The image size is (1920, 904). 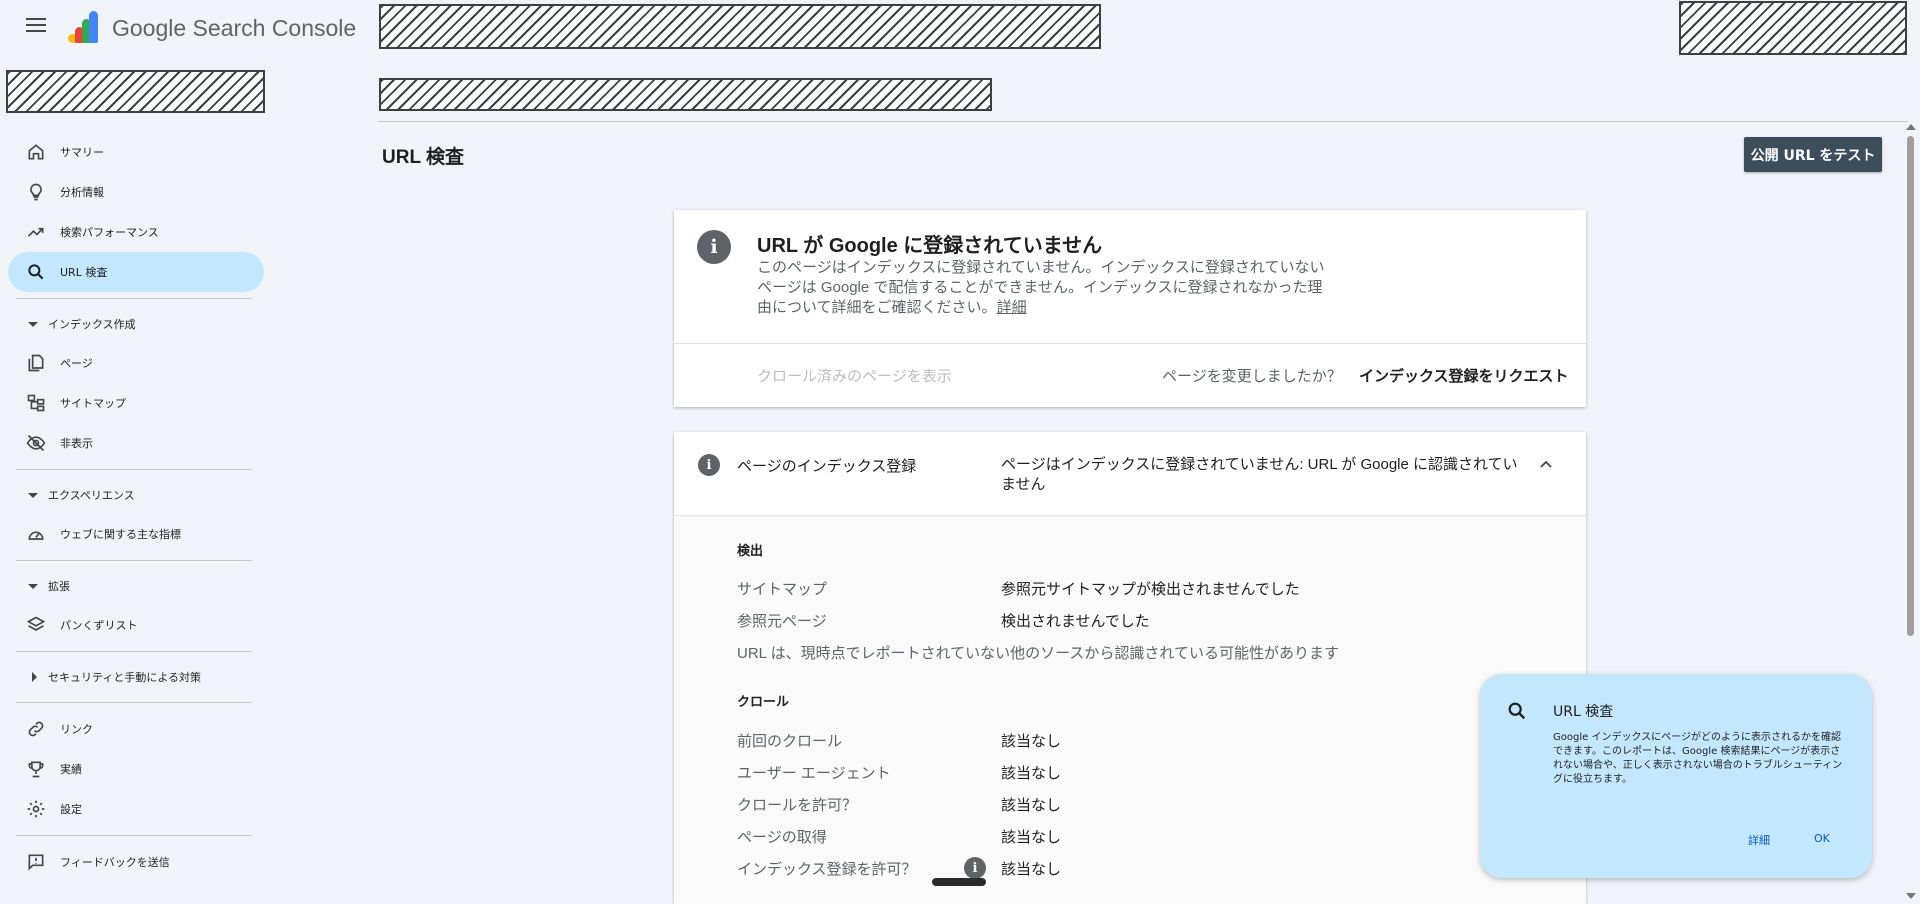 I want to click on sidebar-section-indexing: インデックス作成, so click(x=136, y=324).